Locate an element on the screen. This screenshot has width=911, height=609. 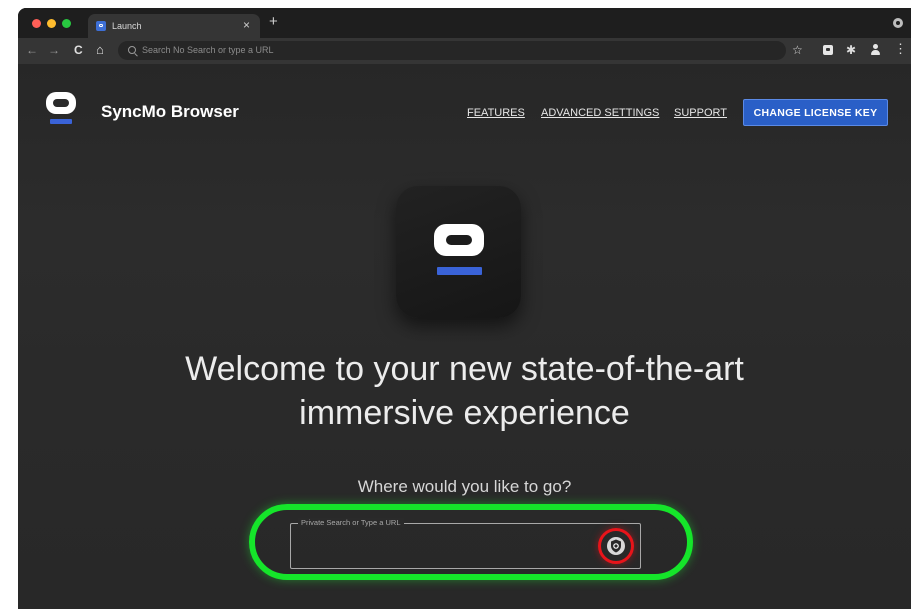
forward-arrow-icon: → is located at coordinates (54, 50).